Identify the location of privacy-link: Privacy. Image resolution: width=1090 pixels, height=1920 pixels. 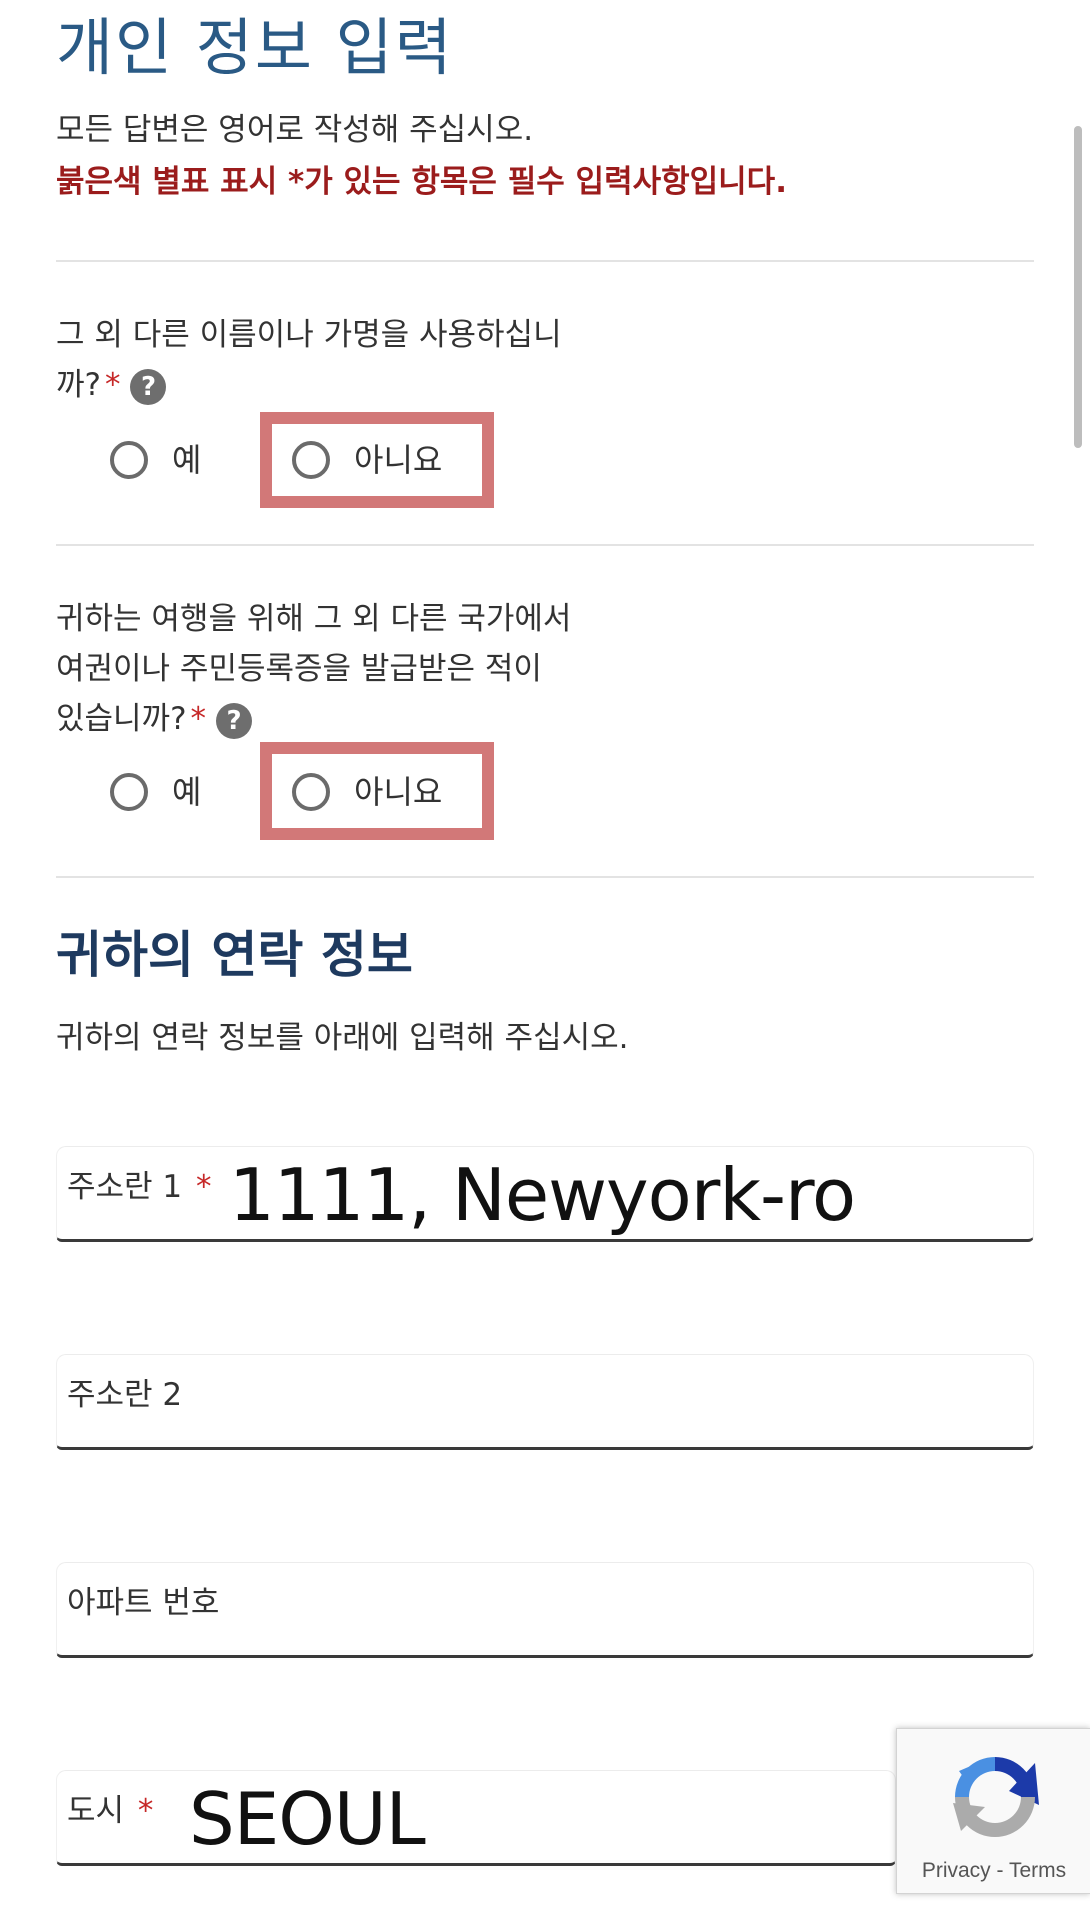
(956, 1870).